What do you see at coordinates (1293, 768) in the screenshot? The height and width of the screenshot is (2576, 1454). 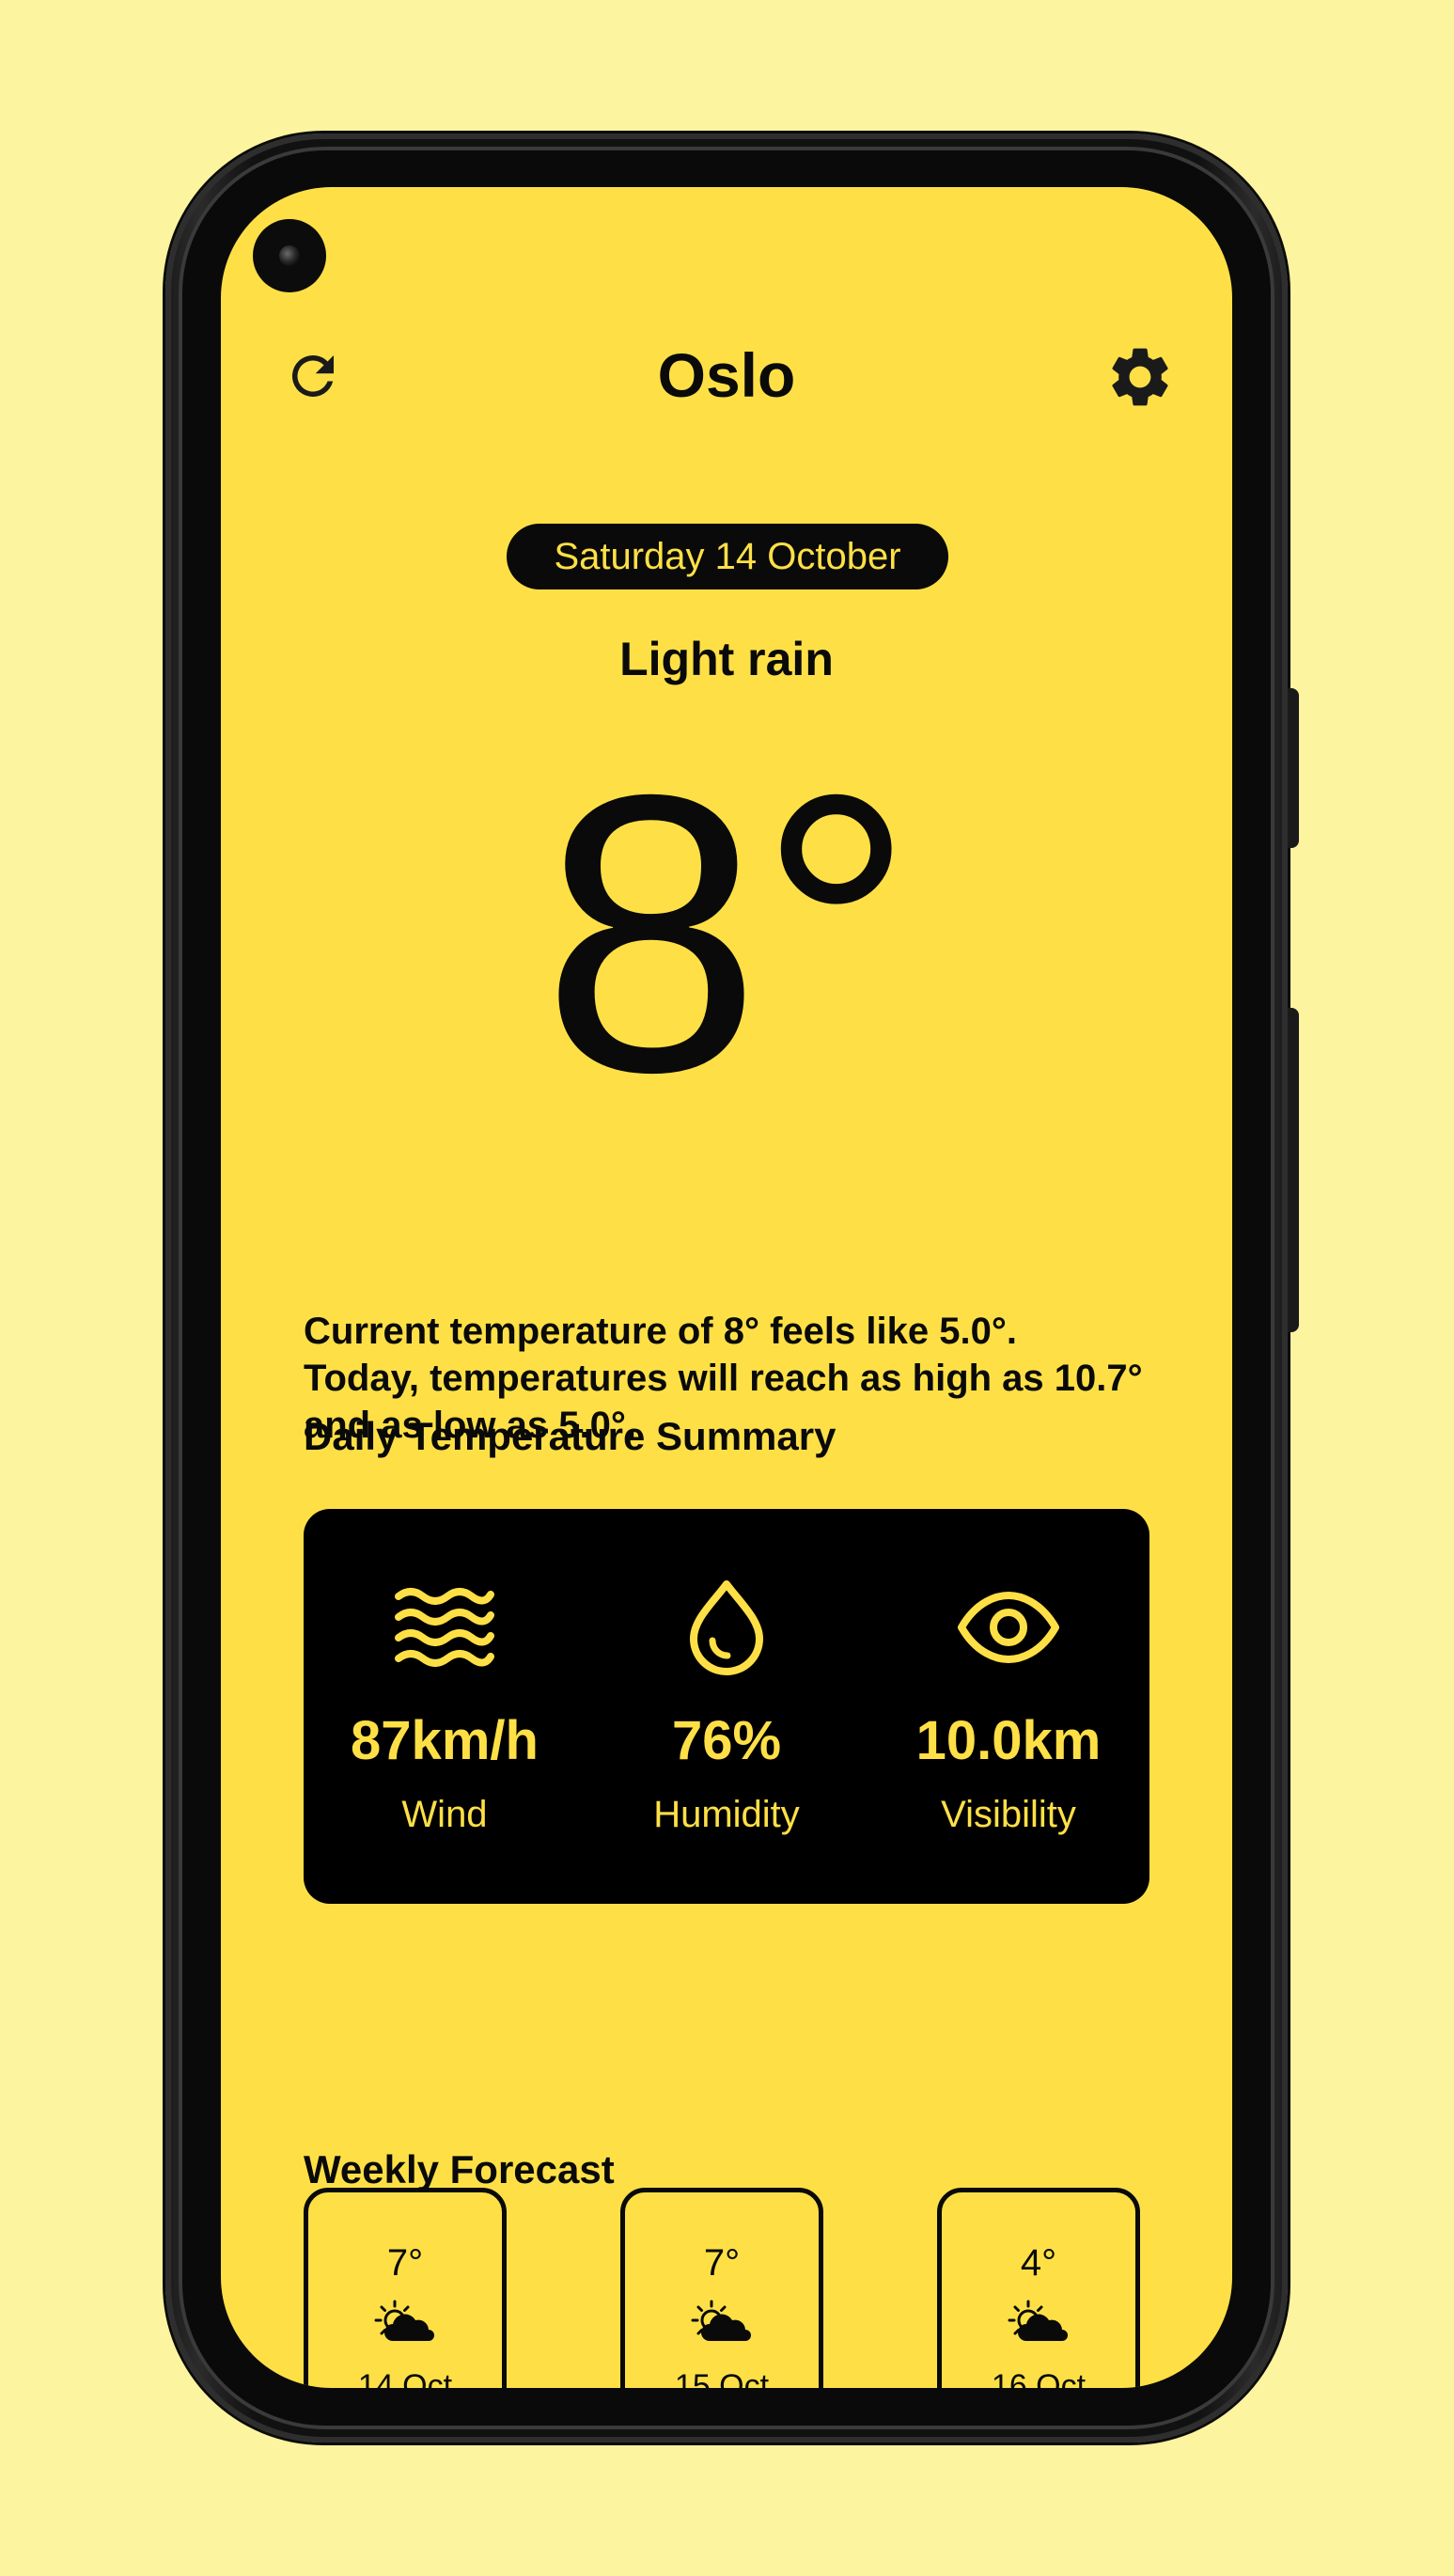 I see `power-button` at bounding box center [1293, 768].